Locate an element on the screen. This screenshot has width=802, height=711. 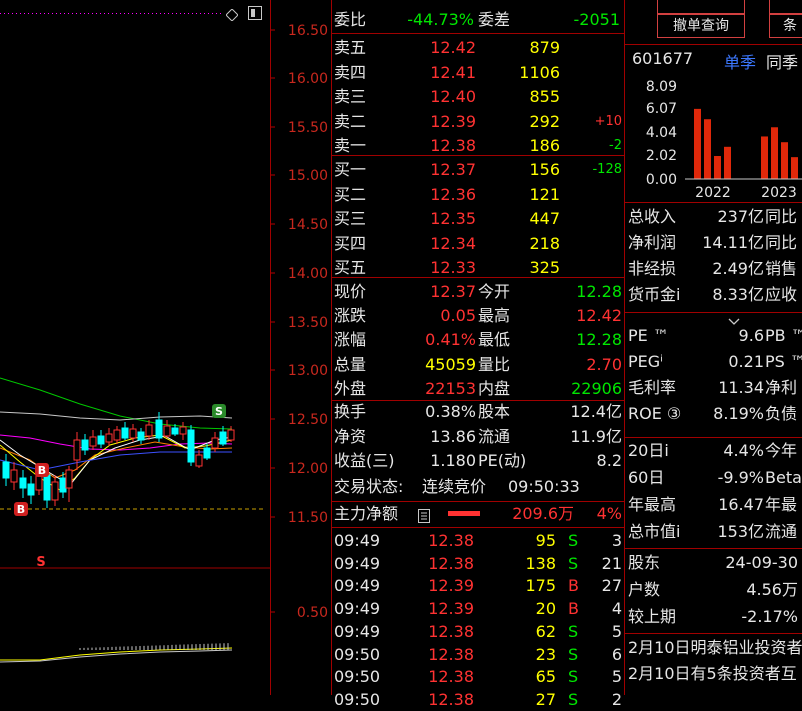
weicha-value: -2051 is located at coordinates (597, 19).